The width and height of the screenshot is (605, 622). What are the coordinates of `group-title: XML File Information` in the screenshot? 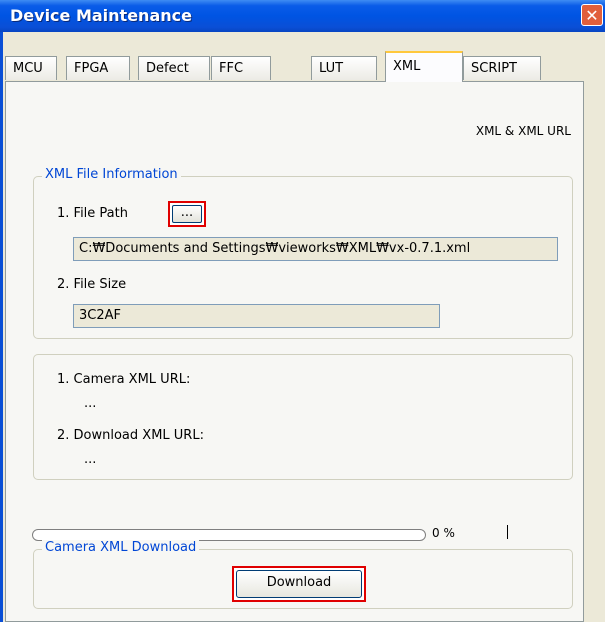 It's located at (111, 174).